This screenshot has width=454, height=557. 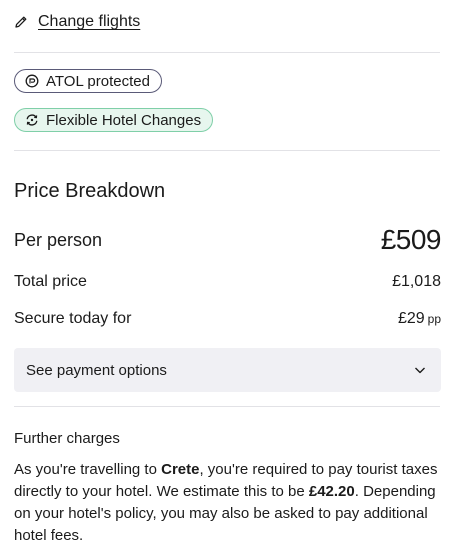 I want to click on secure-today-value: £29 pp, so click(x=419, y=319).